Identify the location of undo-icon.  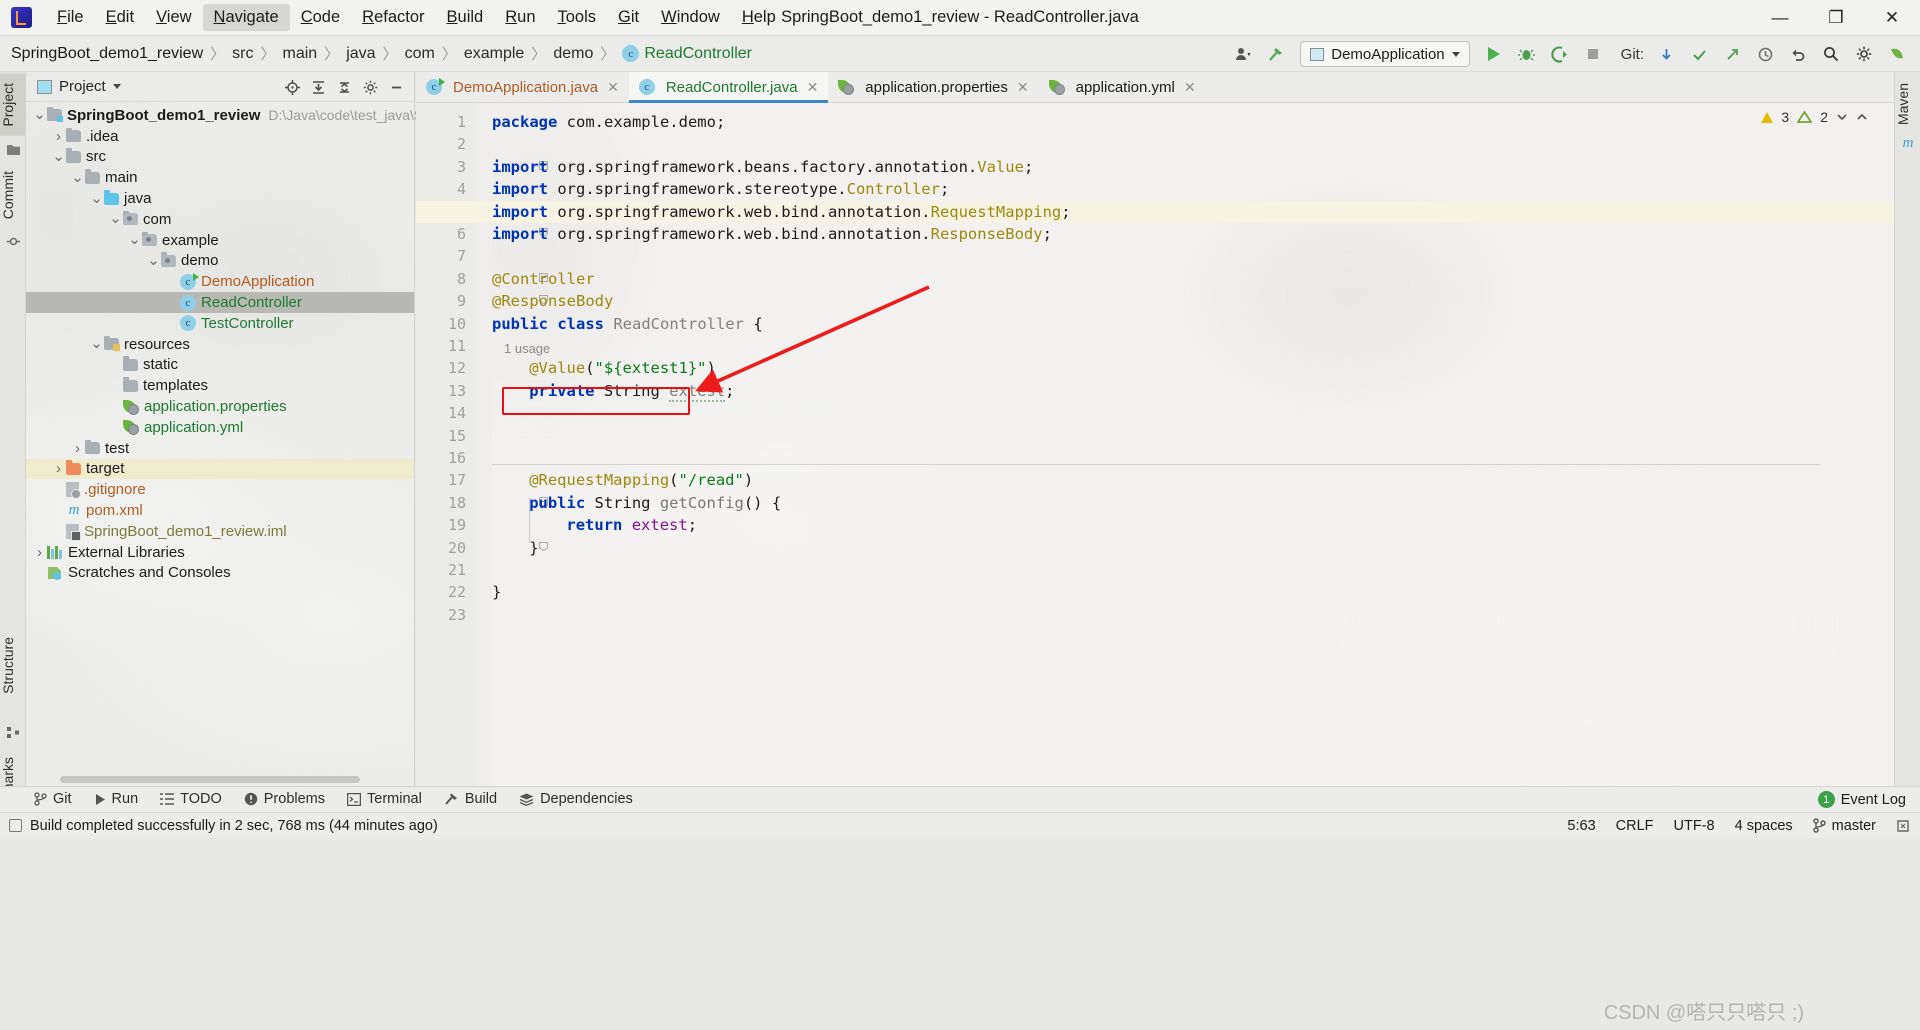
(1798, 54).